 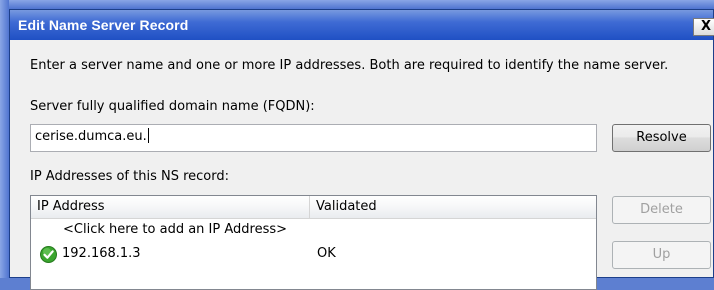 What do you see at coordinates (103, 25) in the screenshot?
I see `dialog-title: Edit Name Server Record` at bounding box center [103, 25].